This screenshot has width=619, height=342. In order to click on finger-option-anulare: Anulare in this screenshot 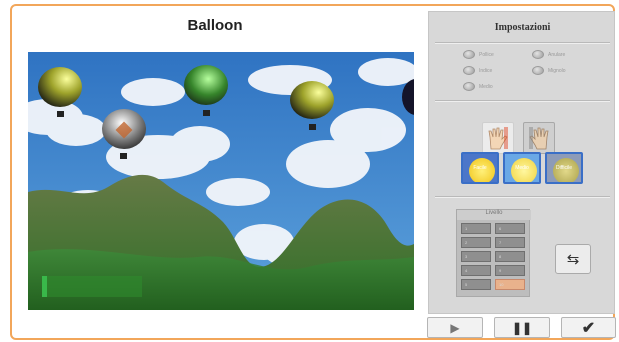, I will do `click(548, 54)`.